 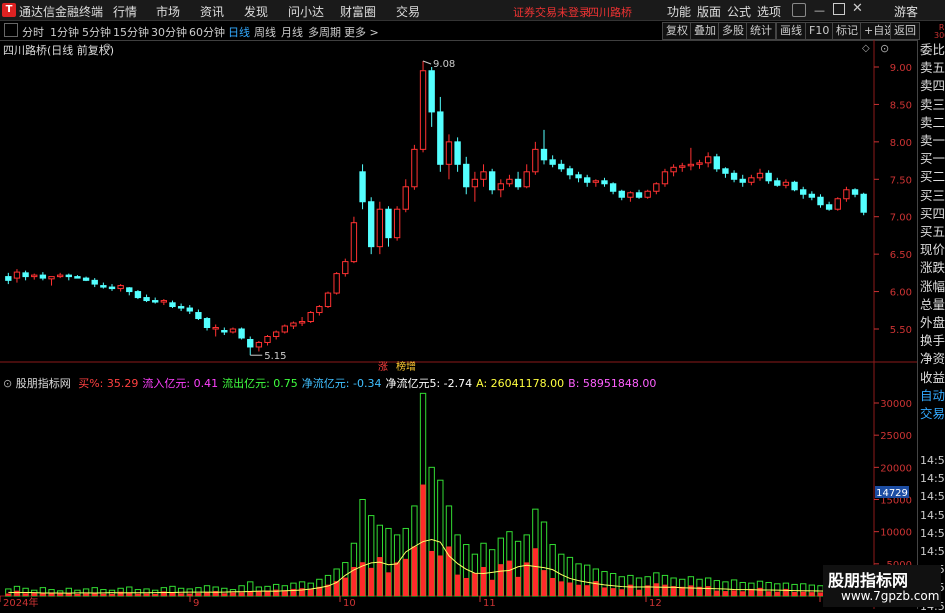 I want to click on menu-item-discover: 发现, so click(x=256, y=11).